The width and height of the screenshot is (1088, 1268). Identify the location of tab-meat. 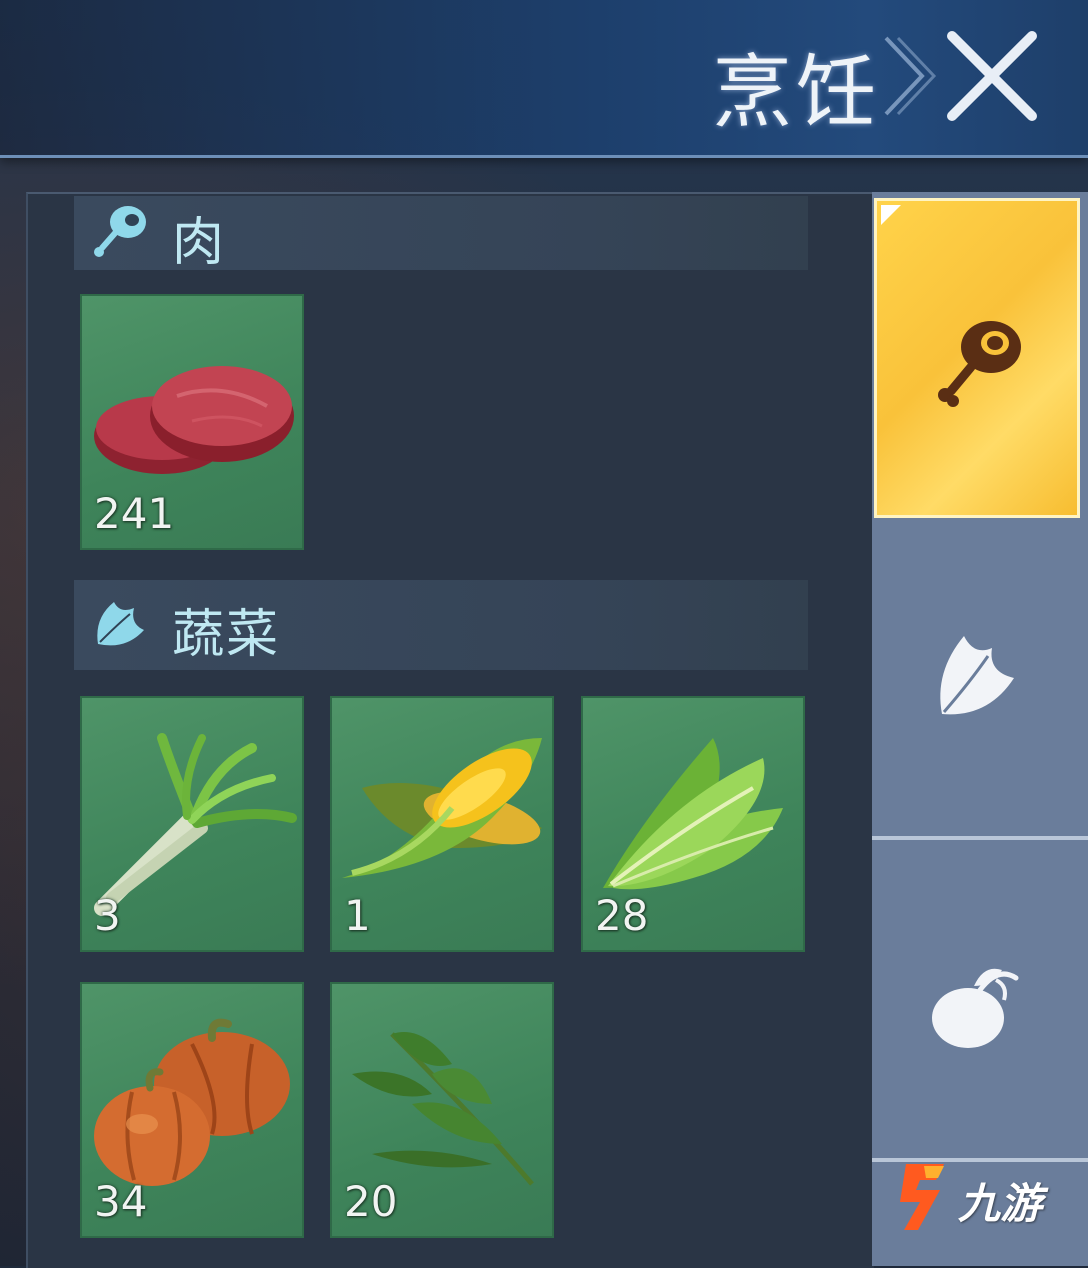
(977, 358).